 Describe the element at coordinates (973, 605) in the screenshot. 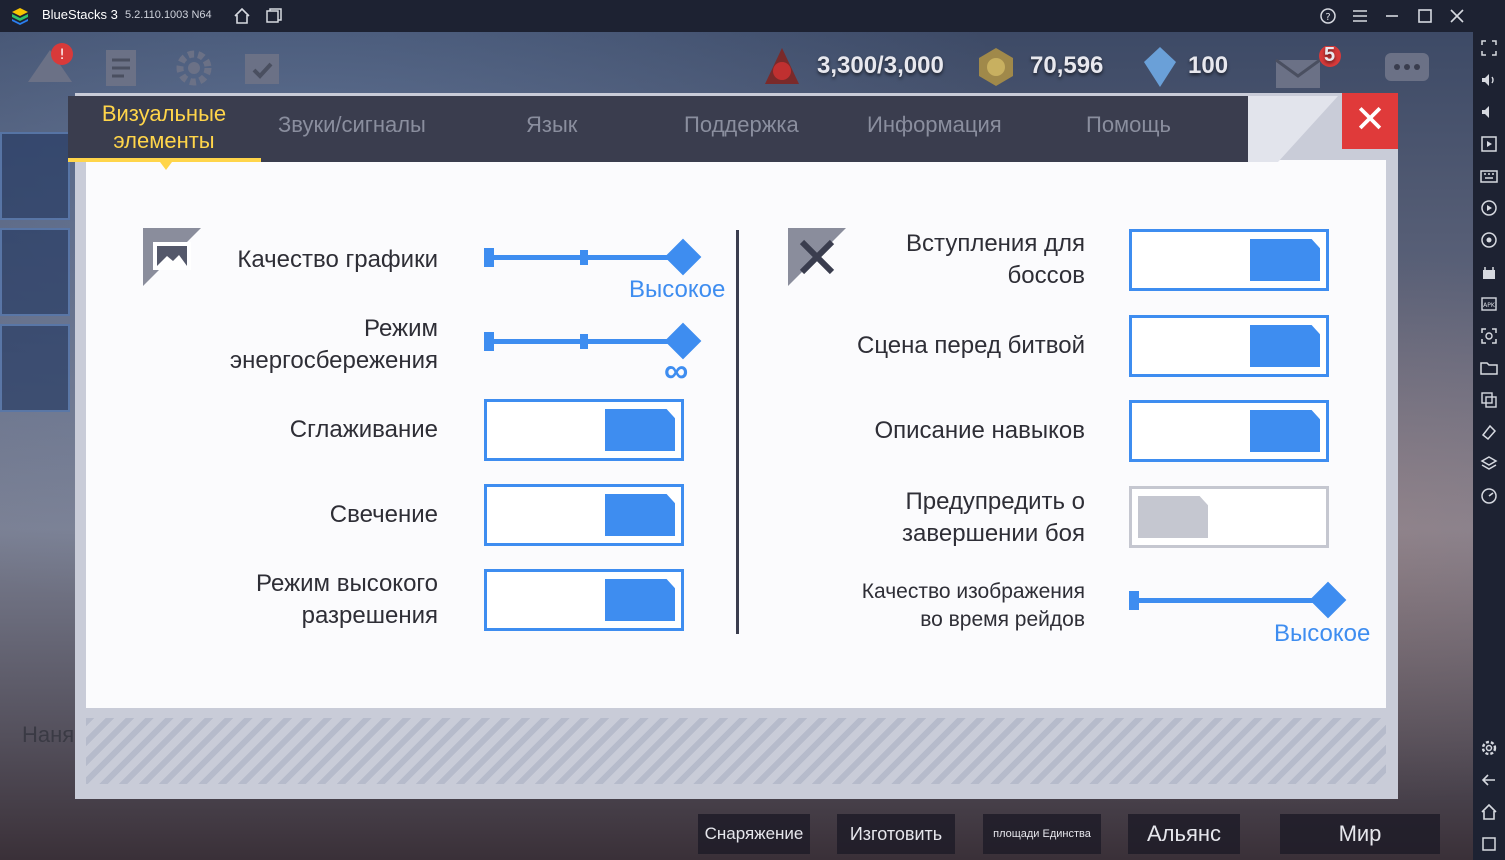

I see `raid-image-quality-label: Качество изображения во время рейдов` at that location.